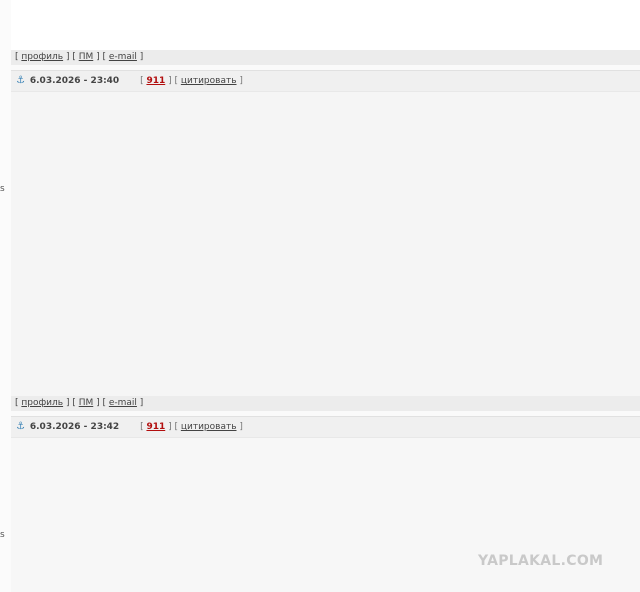 The image size is (640, 592). What do you see at coordinates (74, 427) in the screenshot?
I see `post-date: 6.03.2026 - 23:42` at bounding box center [74, 427].